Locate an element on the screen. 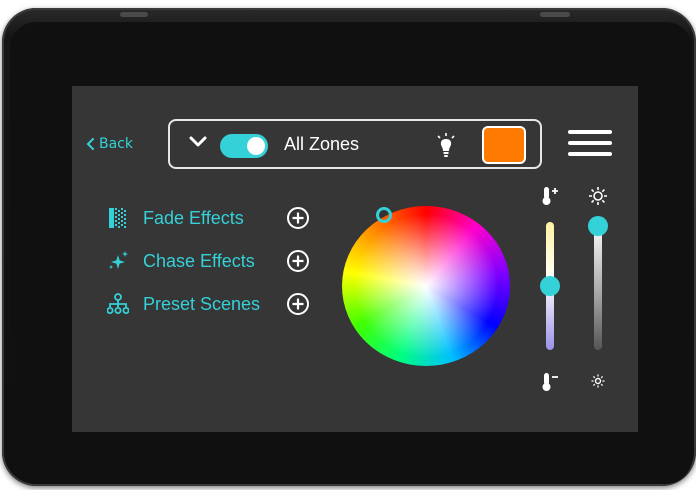 This screenshot has width=696, height=490. add-fade-effect-icon is located at coordinates (298, 218).